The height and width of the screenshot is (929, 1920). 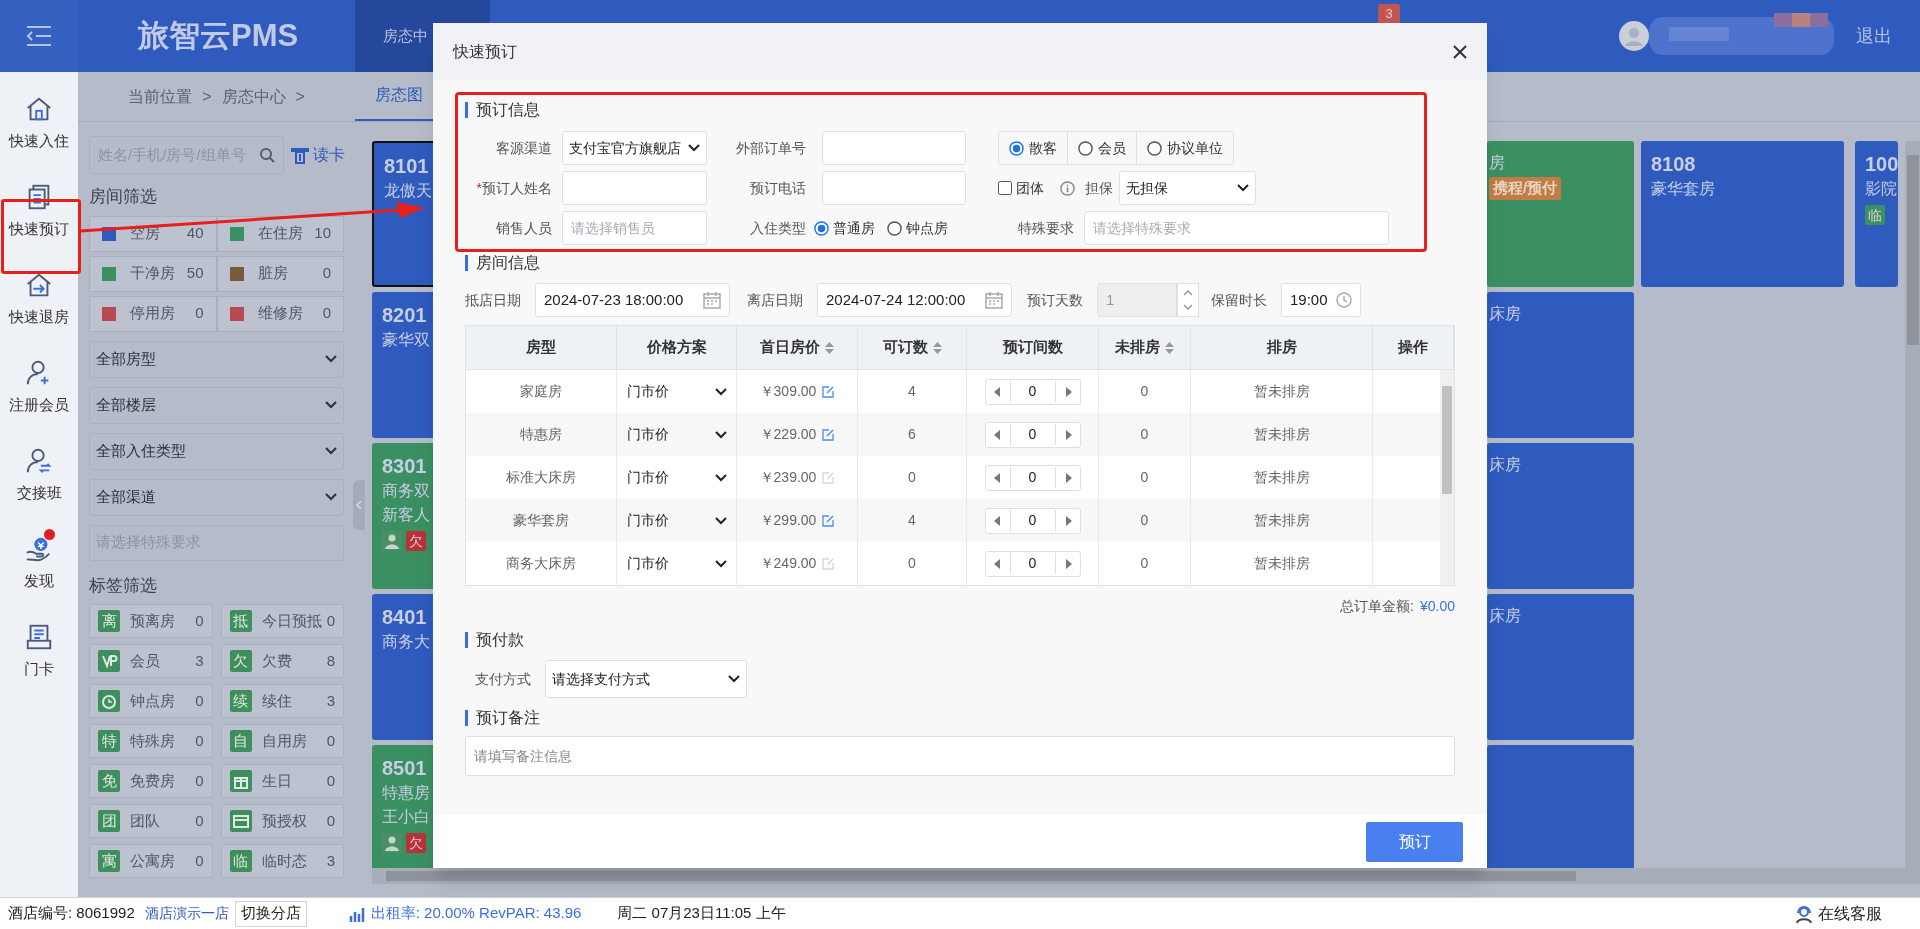 I want to click on date-field: 2024-07-23 18:00:00, so click(x=632, y=300).